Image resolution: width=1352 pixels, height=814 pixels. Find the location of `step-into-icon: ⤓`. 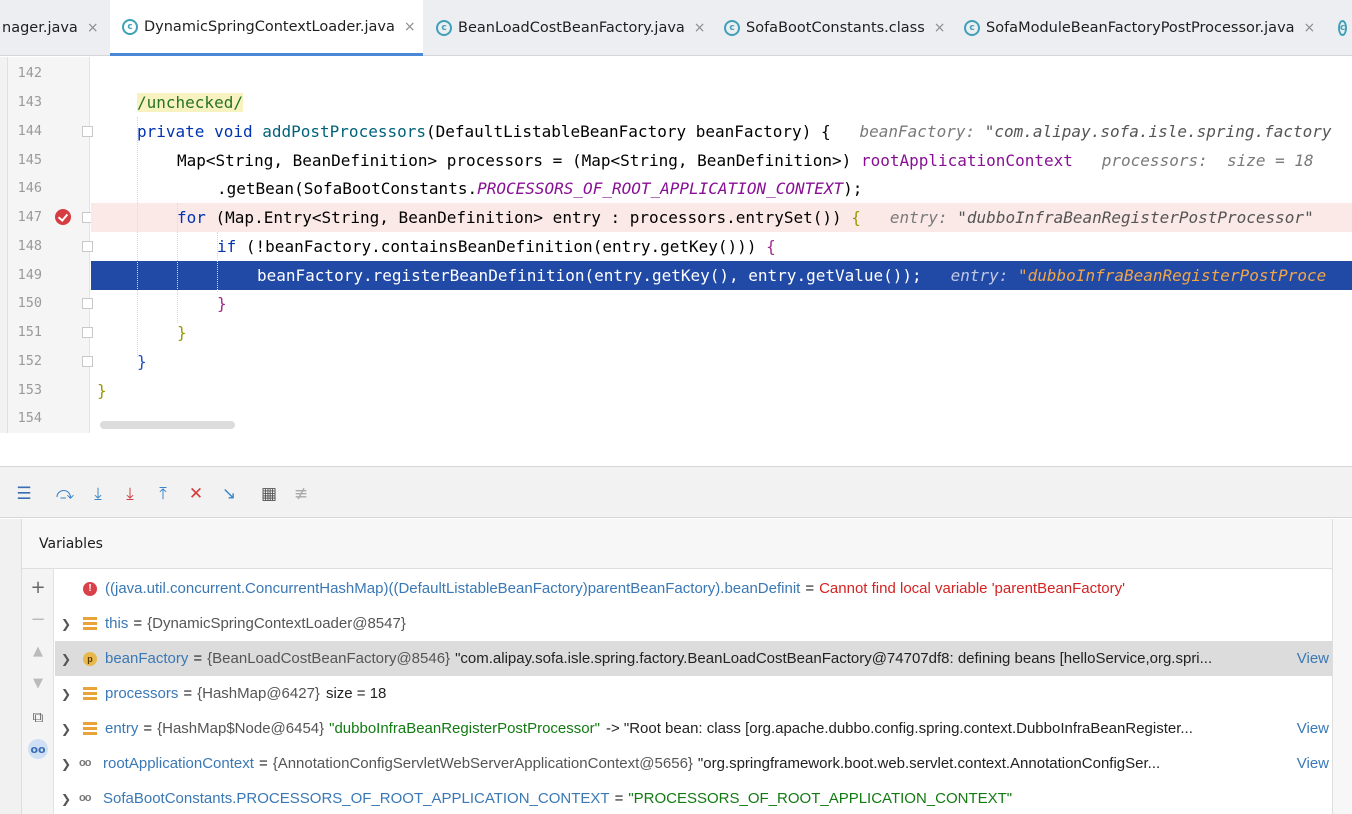

step-into-icon: ⤓ is located at coordinates (98, 494).